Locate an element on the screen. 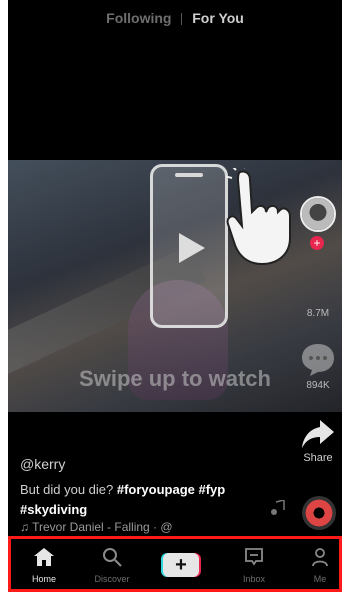 Image resolution: width=346 pixels, height=592 pixels. nav-discover: Discover is located at coordinates (112, 565).